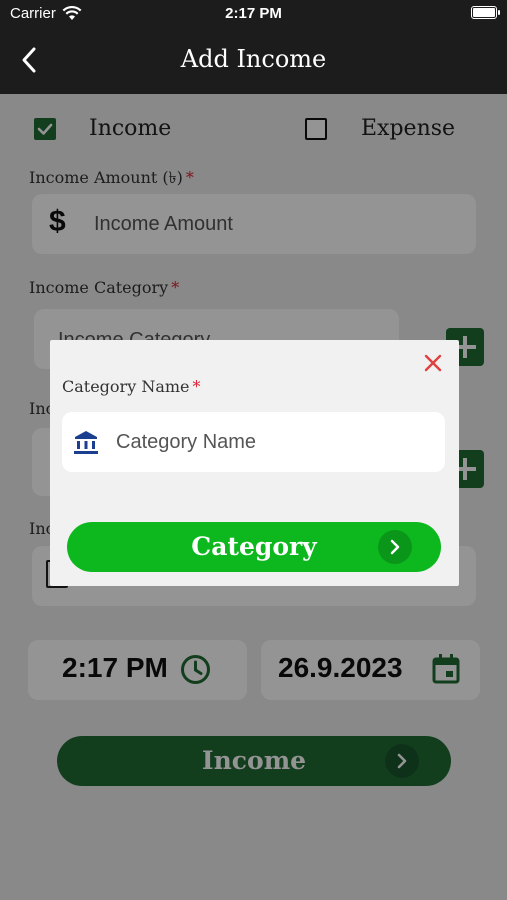 The image size is (507, 900). What do you see at coordinates (186, 442) in the screenshot?
I see `category-name-placeholder: Category Name` at bounding box center [186, 442].